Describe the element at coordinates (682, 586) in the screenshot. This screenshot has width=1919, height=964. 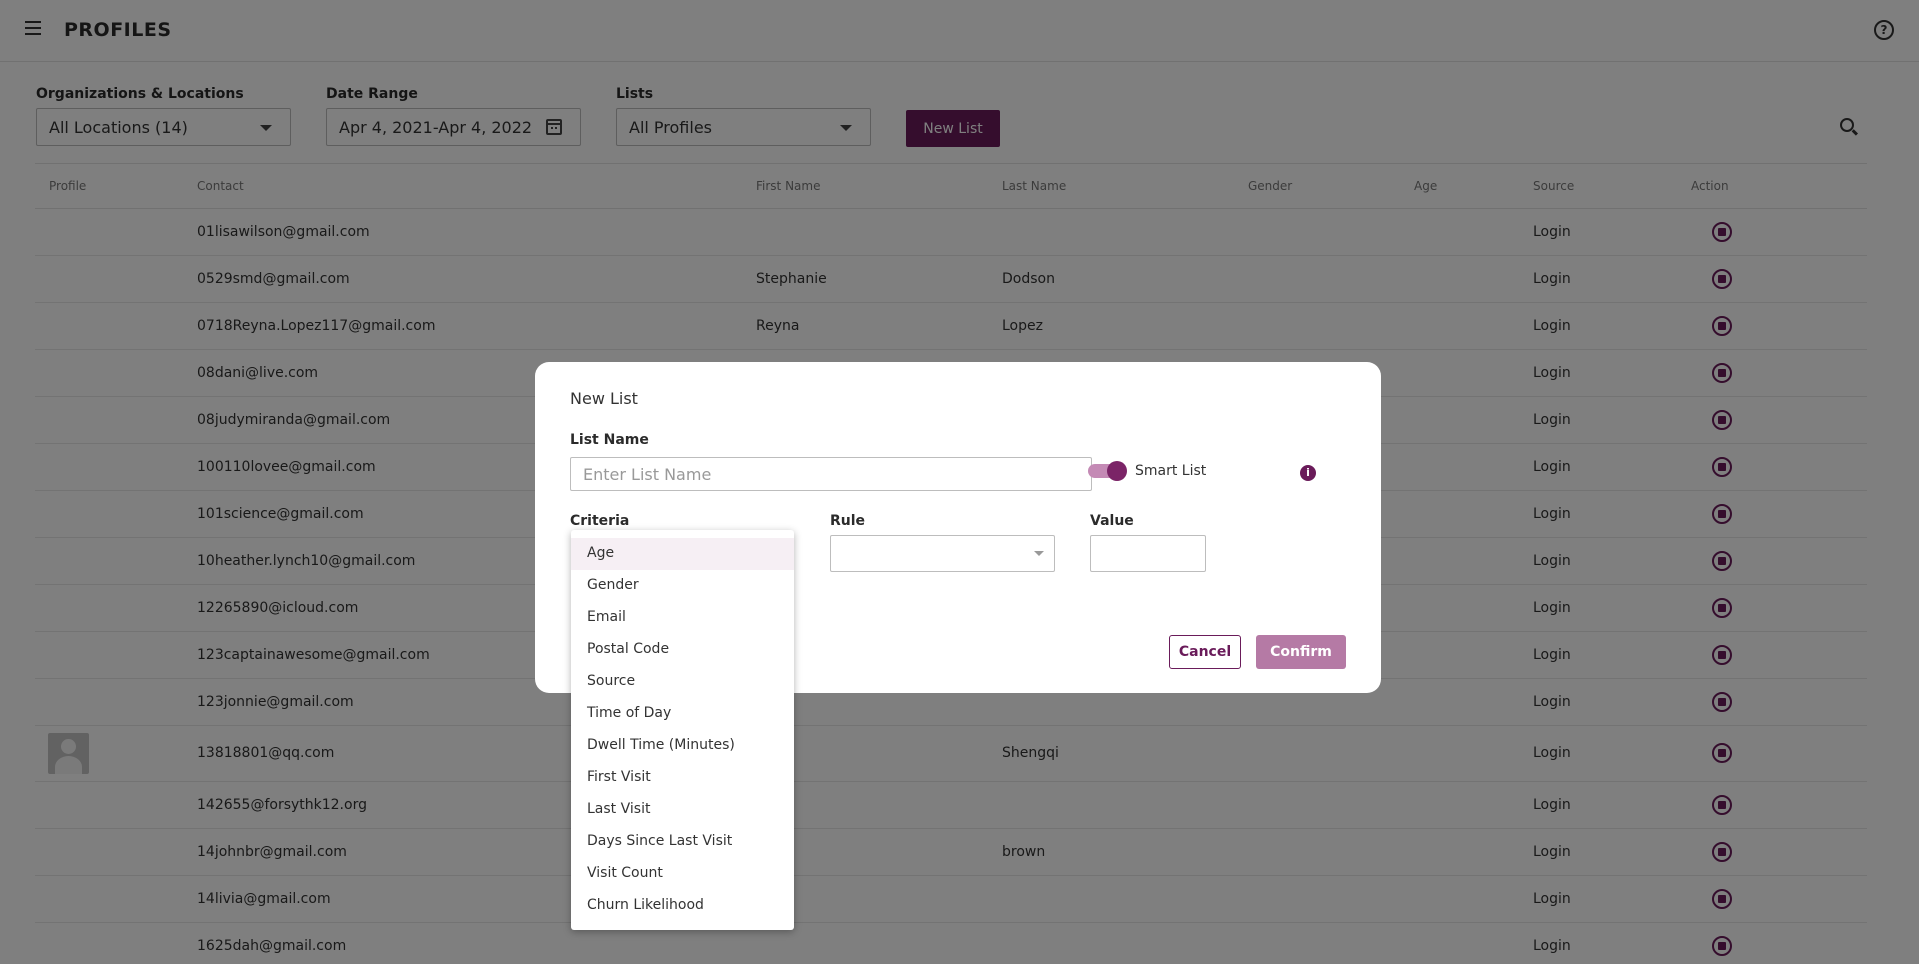
I see `criteria-option: Gender` at that location.